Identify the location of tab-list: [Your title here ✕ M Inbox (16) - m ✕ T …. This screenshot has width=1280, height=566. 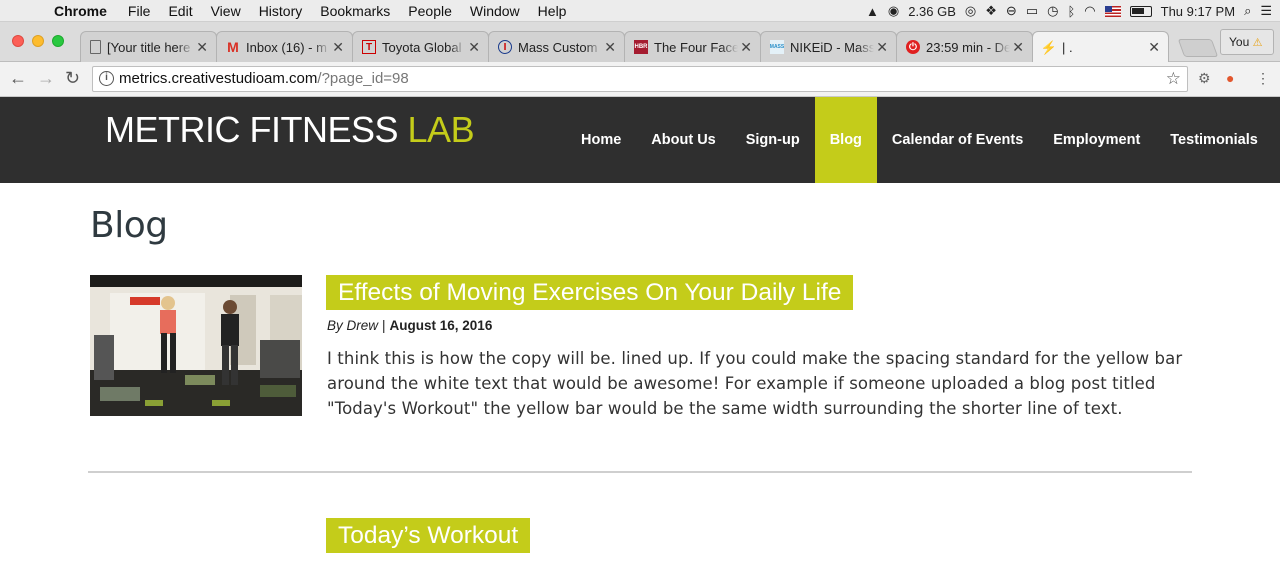
(624, 47).